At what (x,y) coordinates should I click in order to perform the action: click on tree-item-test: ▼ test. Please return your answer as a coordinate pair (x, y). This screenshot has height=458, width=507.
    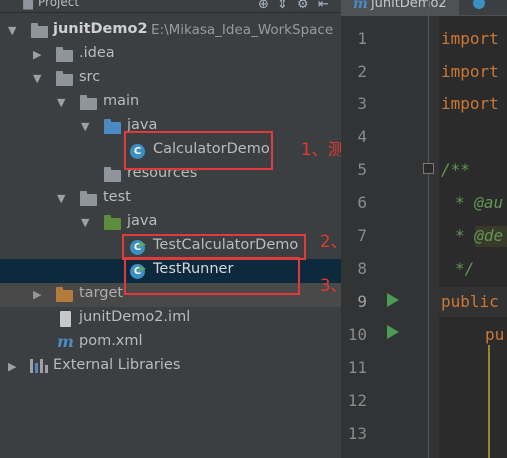
    Looking at the image, I should click on (170, 199).